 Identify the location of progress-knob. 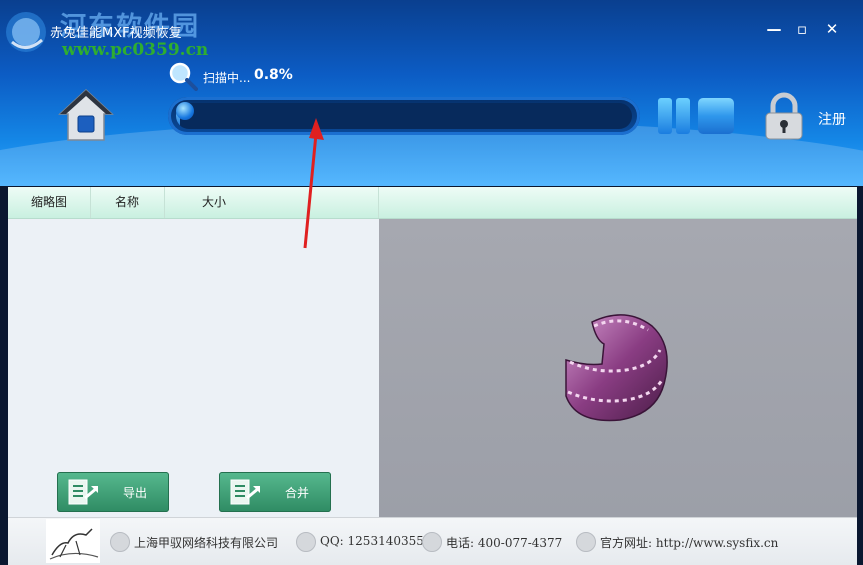
(185, 111).